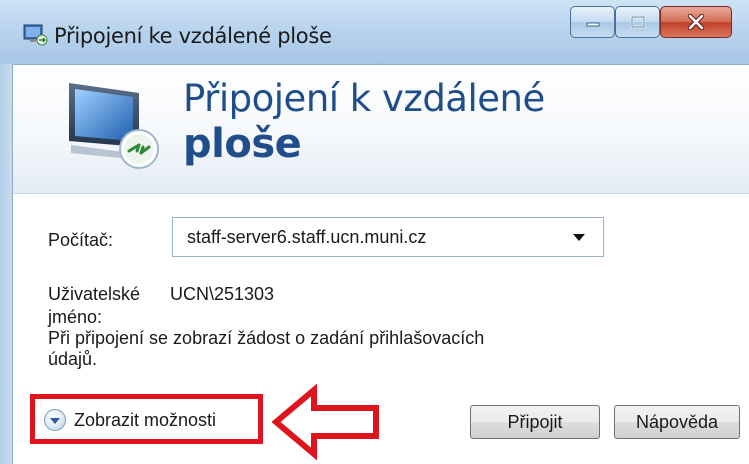 This screenshot has width=749, height=464. I want to click on close-icon, so click(696, 22).